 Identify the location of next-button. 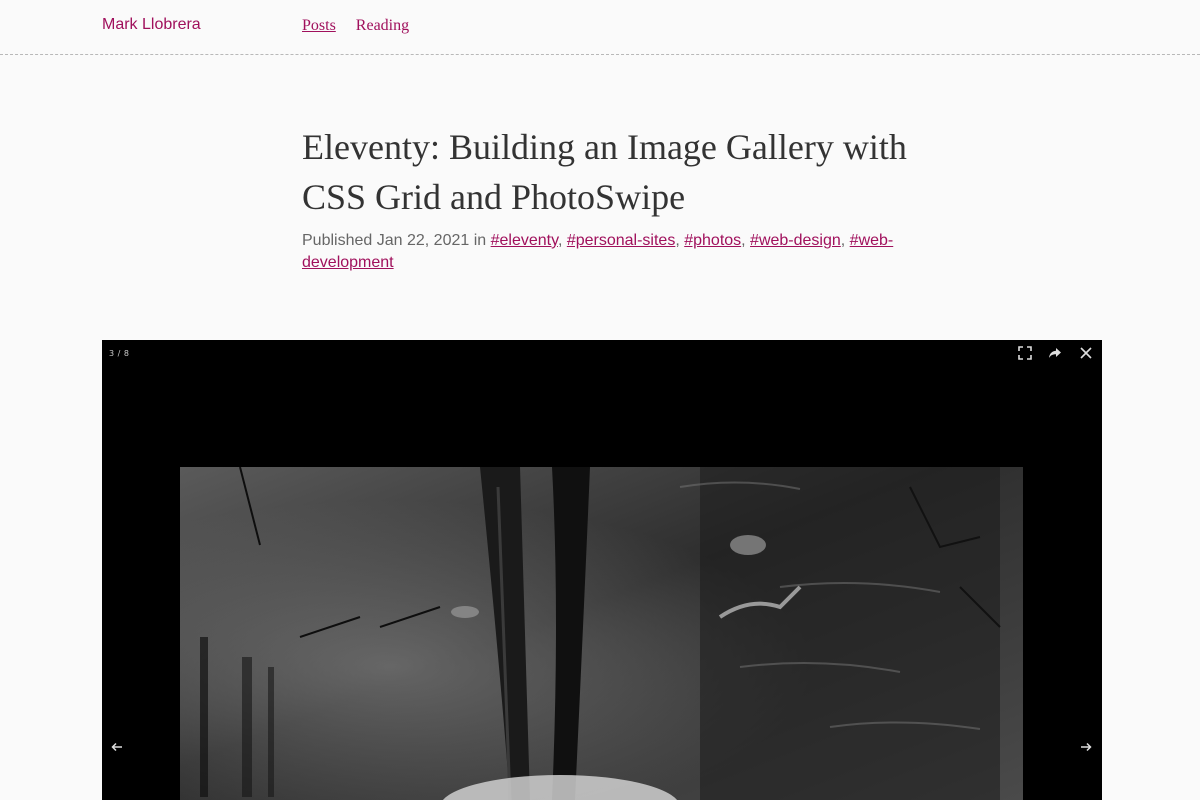
(1086, 748).